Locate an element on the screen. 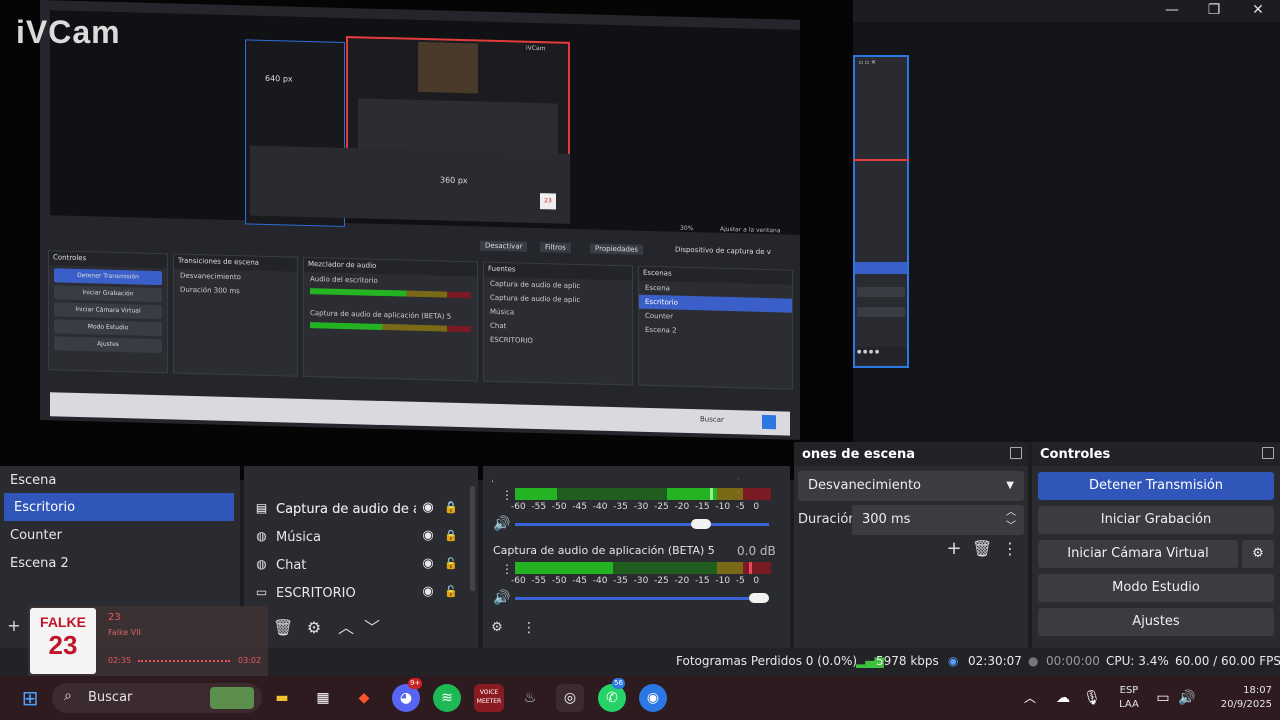 This screenshot has width=1280, height=720. search-icon: ⌕ is located at coordinates (68, 696).